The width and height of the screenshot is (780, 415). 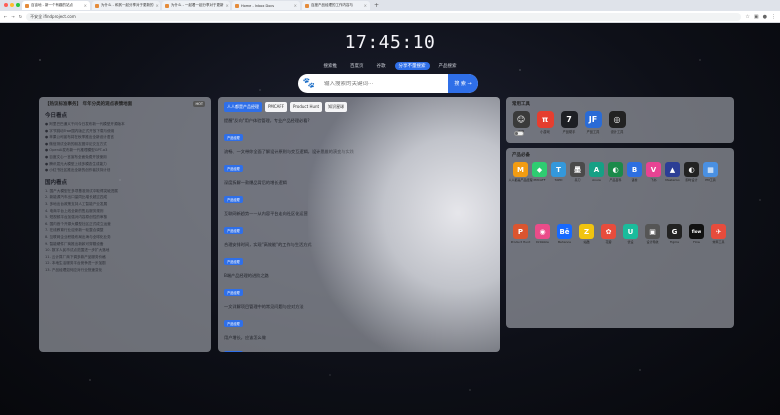 I want to click on back-icon: ←, so click(x=5, y=16).